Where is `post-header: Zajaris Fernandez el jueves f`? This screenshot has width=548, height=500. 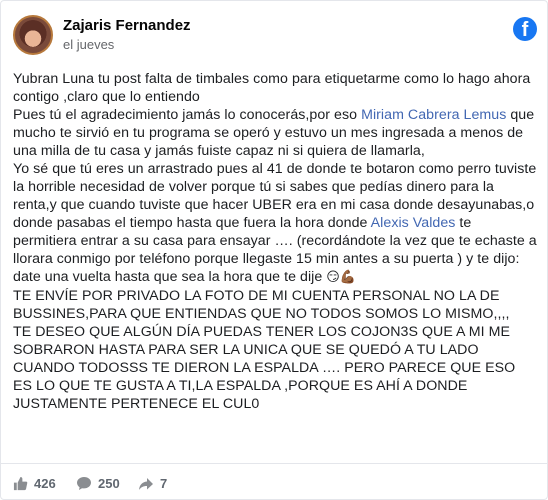
post-header: Zajaris Fernandez el jueves f is located at coordinates (275, 35).